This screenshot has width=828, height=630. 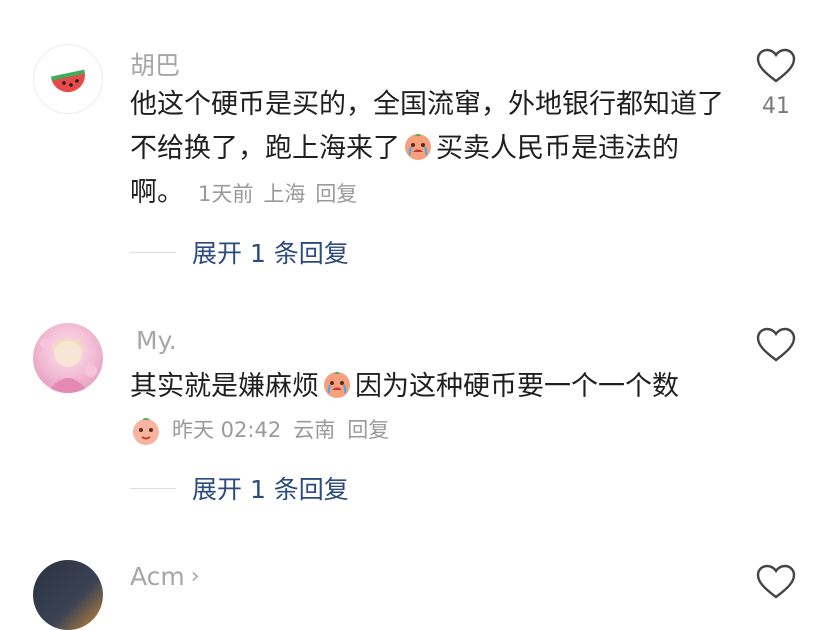 What do you see at coordinates (776, 106) in the screenshot?
I see `like-count: 41` at bounding box center [776, 106].